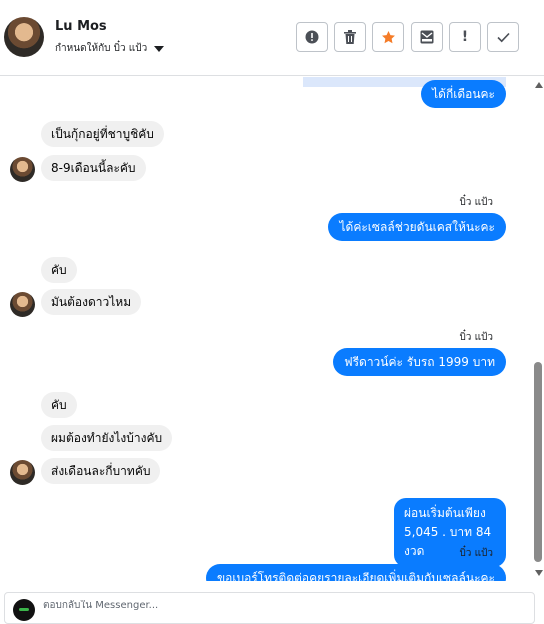 The height and width of the screenshot is (624, 544). Describe the element at coordinates (24, 37) in the screenshot. I see `contact-avatar` at that location.